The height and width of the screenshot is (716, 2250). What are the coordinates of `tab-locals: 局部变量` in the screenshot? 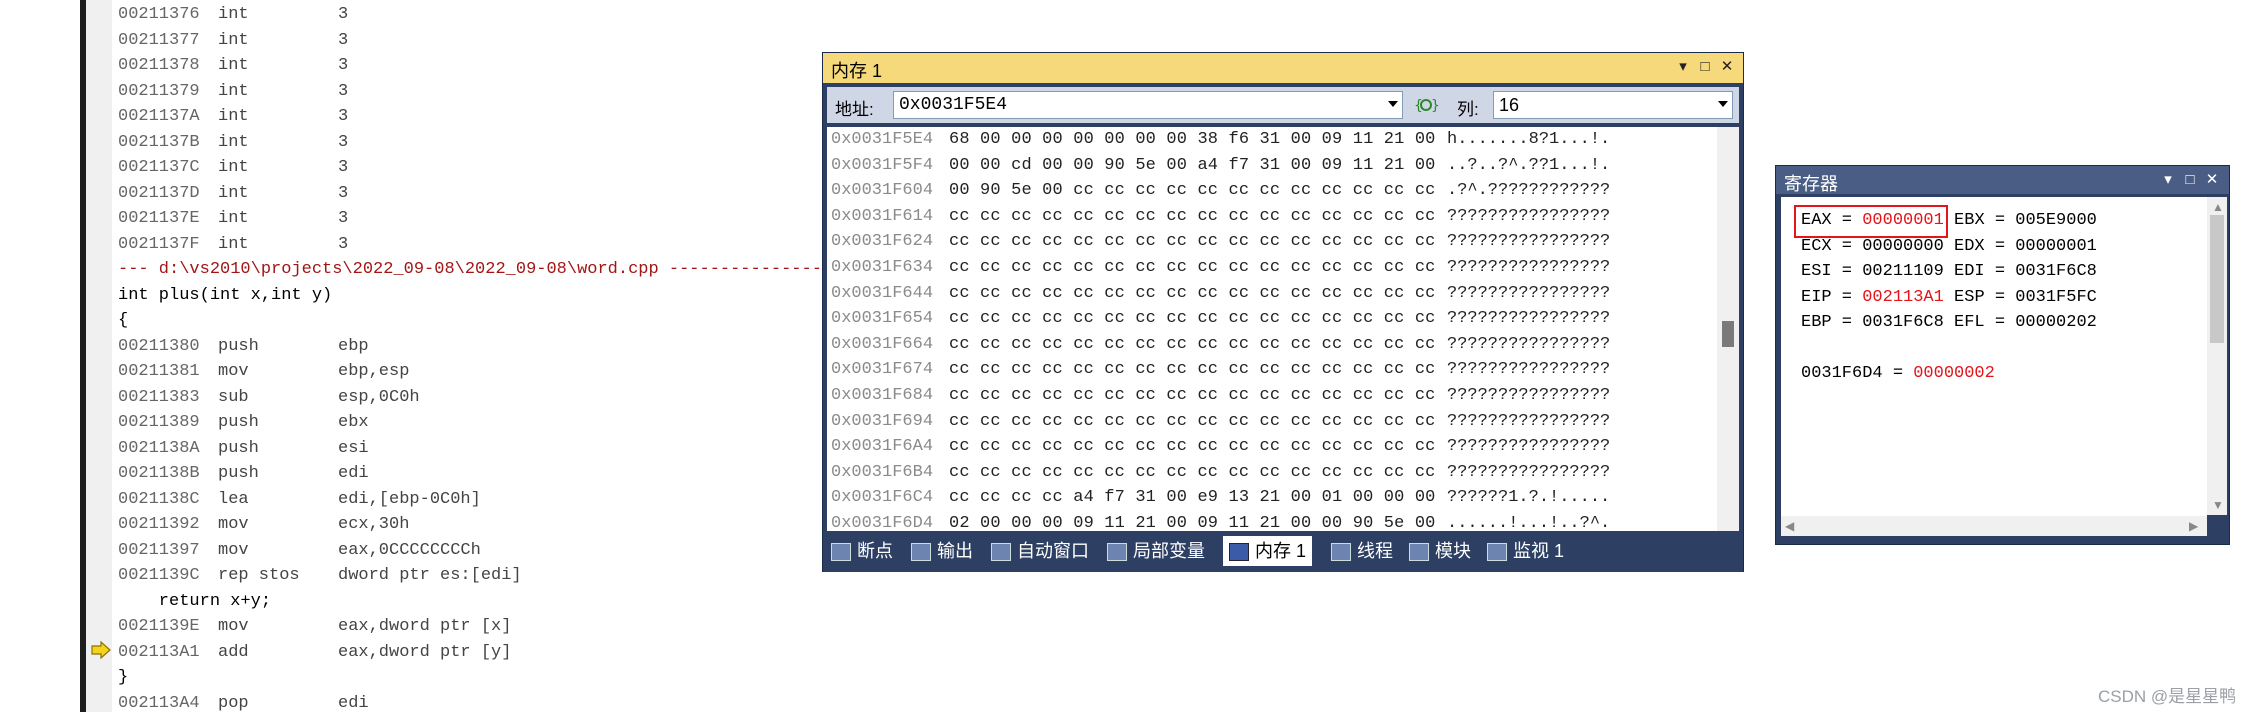 It's located at (1156, 551).